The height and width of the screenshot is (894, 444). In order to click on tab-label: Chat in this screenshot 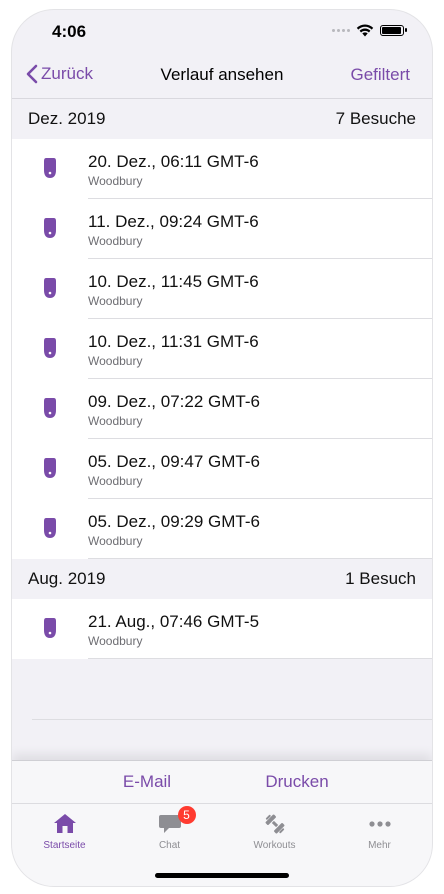, I will do `click(169, 845)`.